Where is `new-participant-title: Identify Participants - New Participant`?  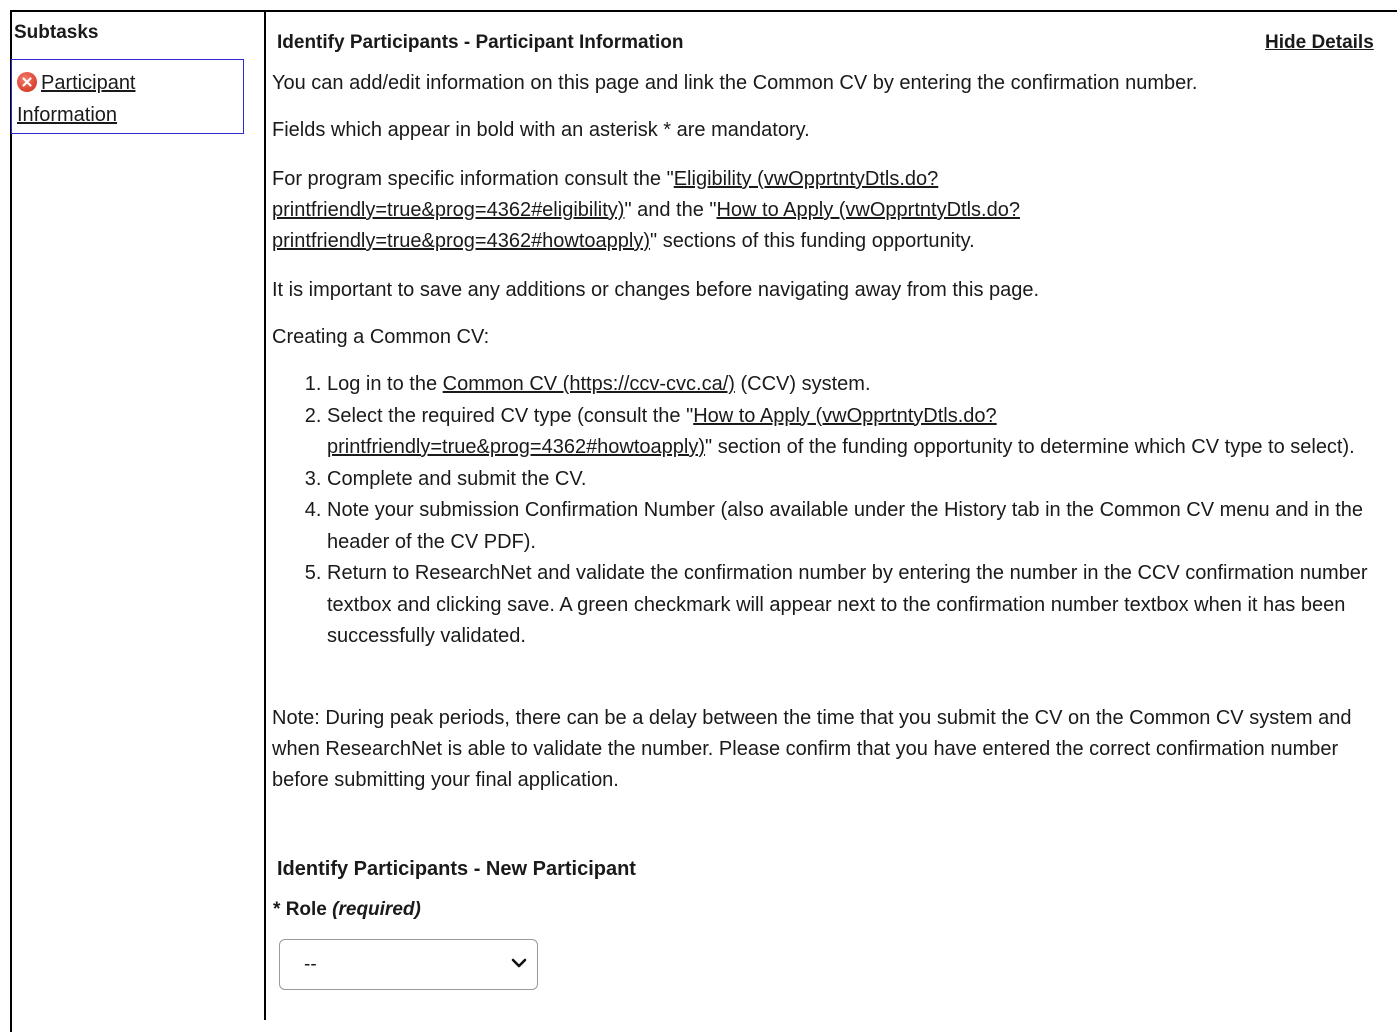
new-participant-title: Identify Participants - New Participant is located at coordinates (456, 869).